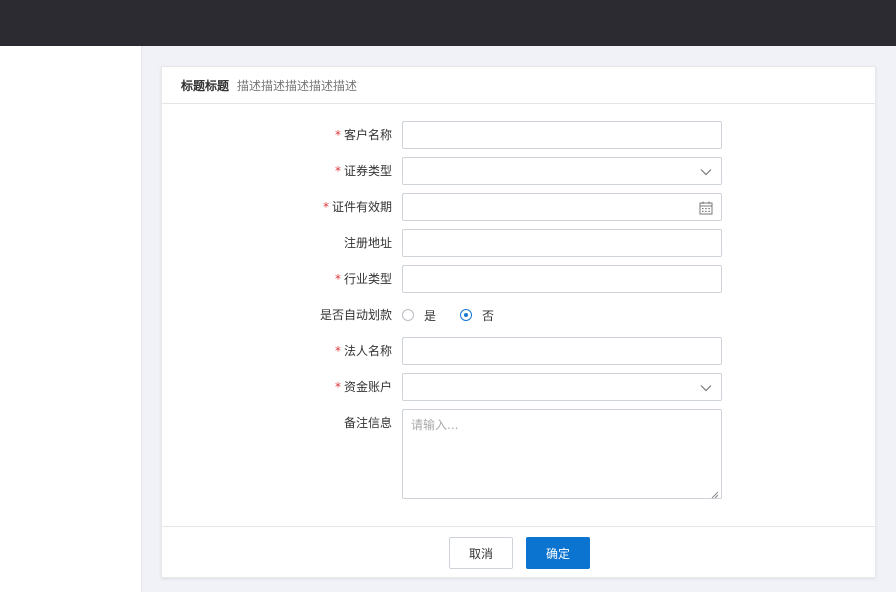  I want to click on customer-name-input, so click(562, 135).